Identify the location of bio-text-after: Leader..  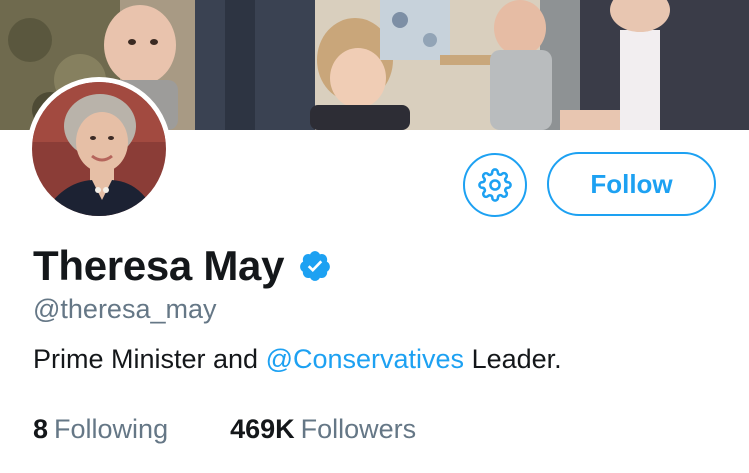
(513, 359).